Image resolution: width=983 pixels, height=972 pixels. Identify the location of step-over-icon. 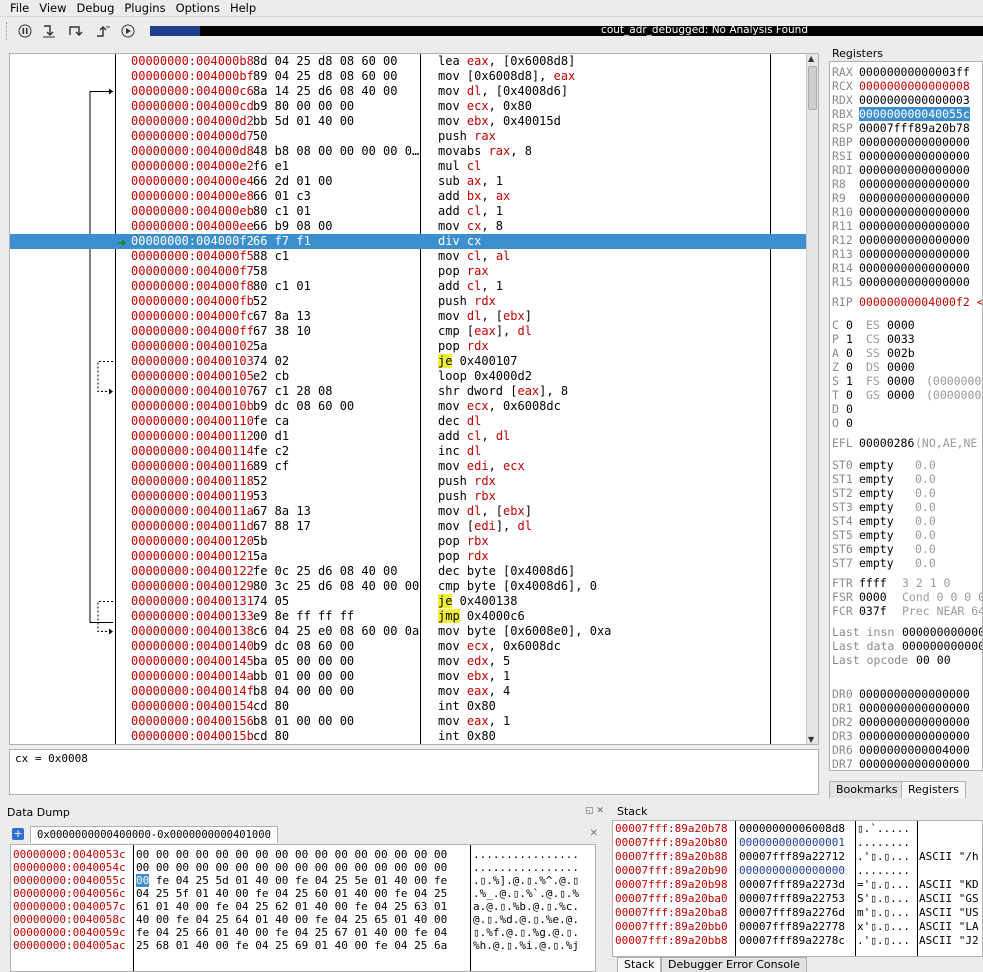
(75, 31).